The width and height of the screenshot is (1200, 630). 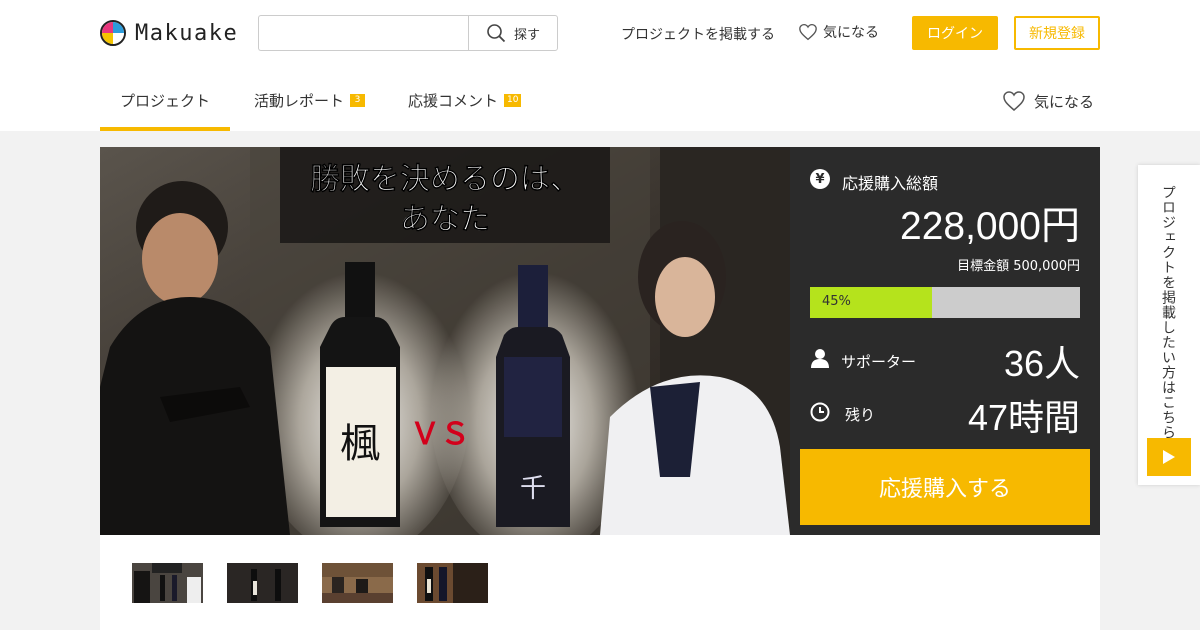 What do you see at coordinates (955, 33) in the screenshot?
I see `login-button: ログイン` at bounding box center [955, 33].